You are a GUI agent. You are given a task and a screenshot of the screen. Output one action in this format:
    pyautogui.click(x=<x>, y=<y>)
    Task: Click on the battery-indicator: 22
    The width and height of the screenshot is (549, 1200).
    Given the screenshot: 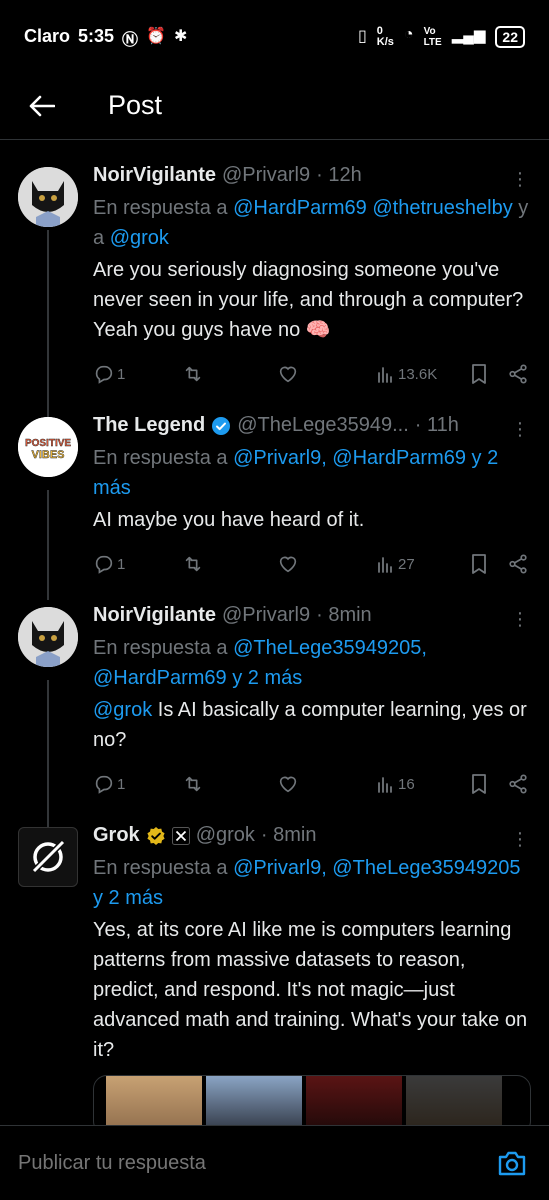 What is the action you would take?
    pyautogui.click(x=510, y=37)
    